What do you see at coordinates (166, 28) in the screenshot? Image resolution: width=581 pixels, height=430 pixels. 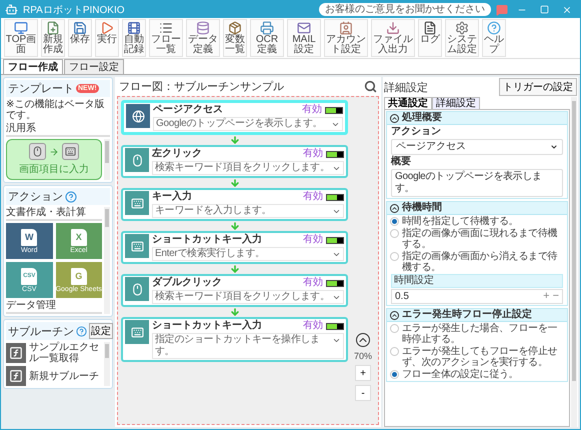 I see `list-icon` at bounding box center [166, 28].